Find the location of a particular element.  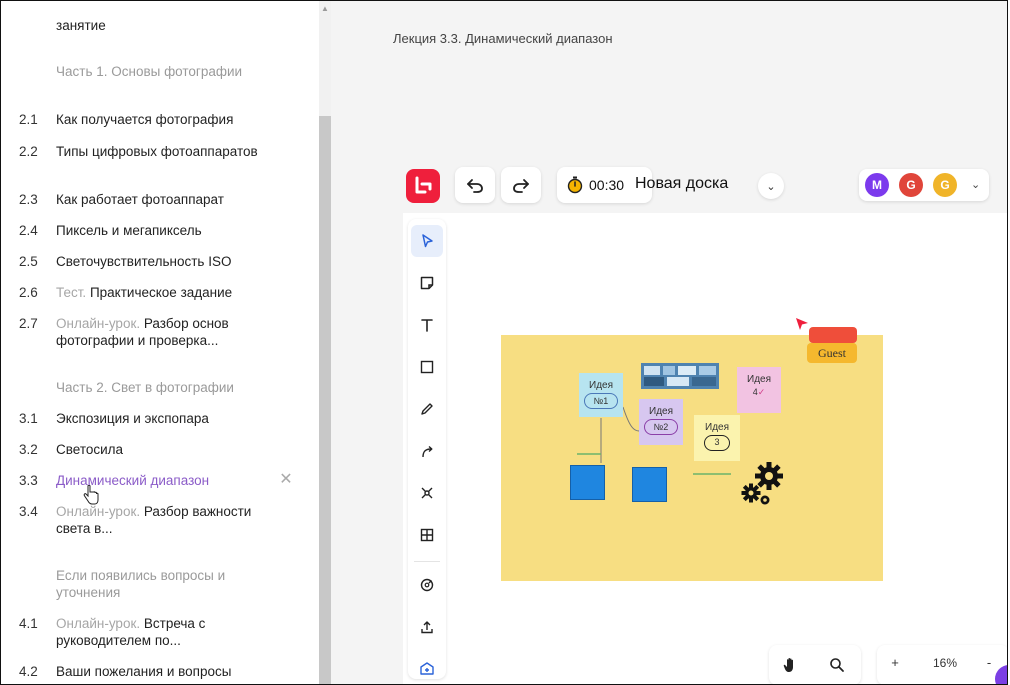

undo-icon is located at coordinates (475, 186).